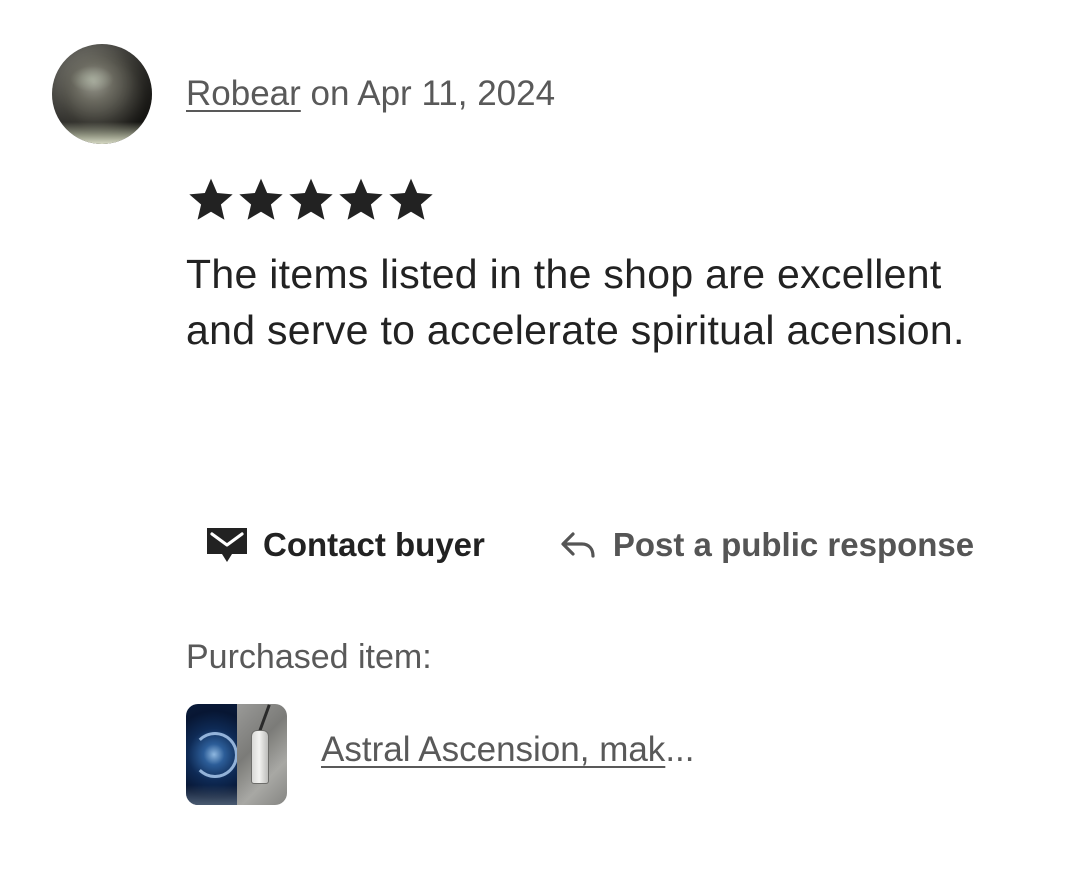 Image resolution: width=1080 pixels, height=893 pixels. Describe the element at coordinates (212, 754) in the screenshot. I see `thumbnail-cosmic-image` at that location.